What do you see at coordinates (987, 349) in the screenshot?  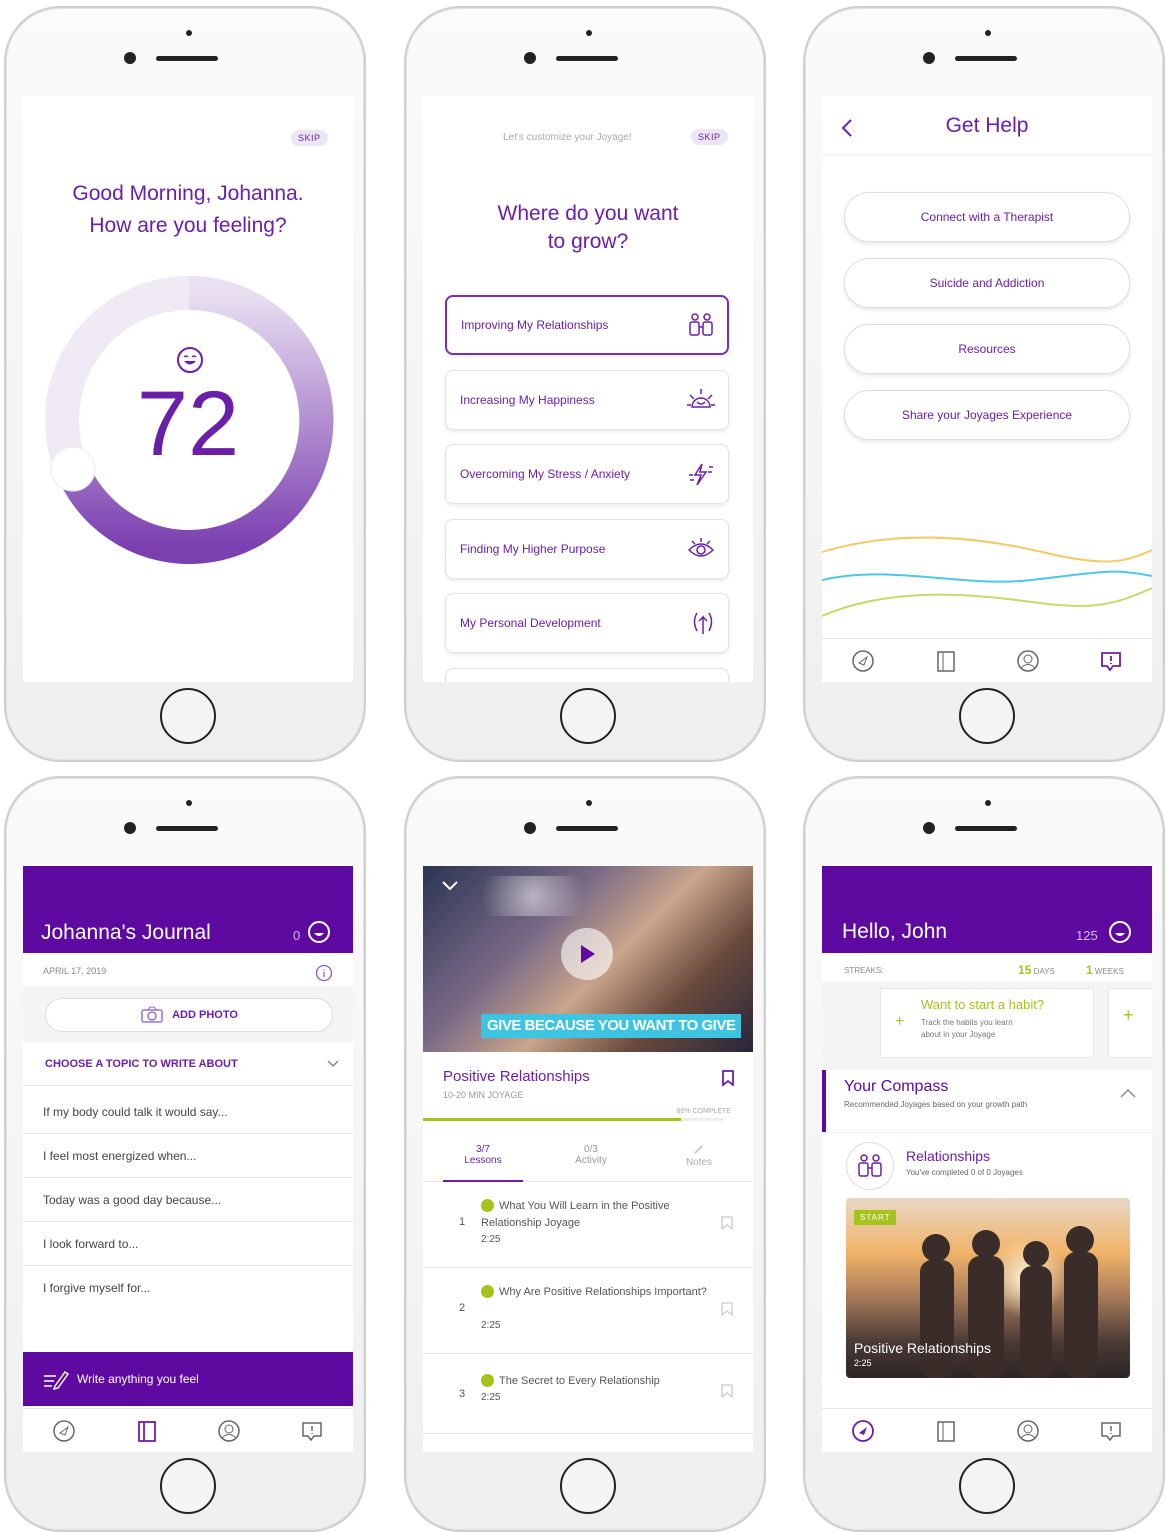 I see `resources-button: Resources` at bounding box center [987, 349].